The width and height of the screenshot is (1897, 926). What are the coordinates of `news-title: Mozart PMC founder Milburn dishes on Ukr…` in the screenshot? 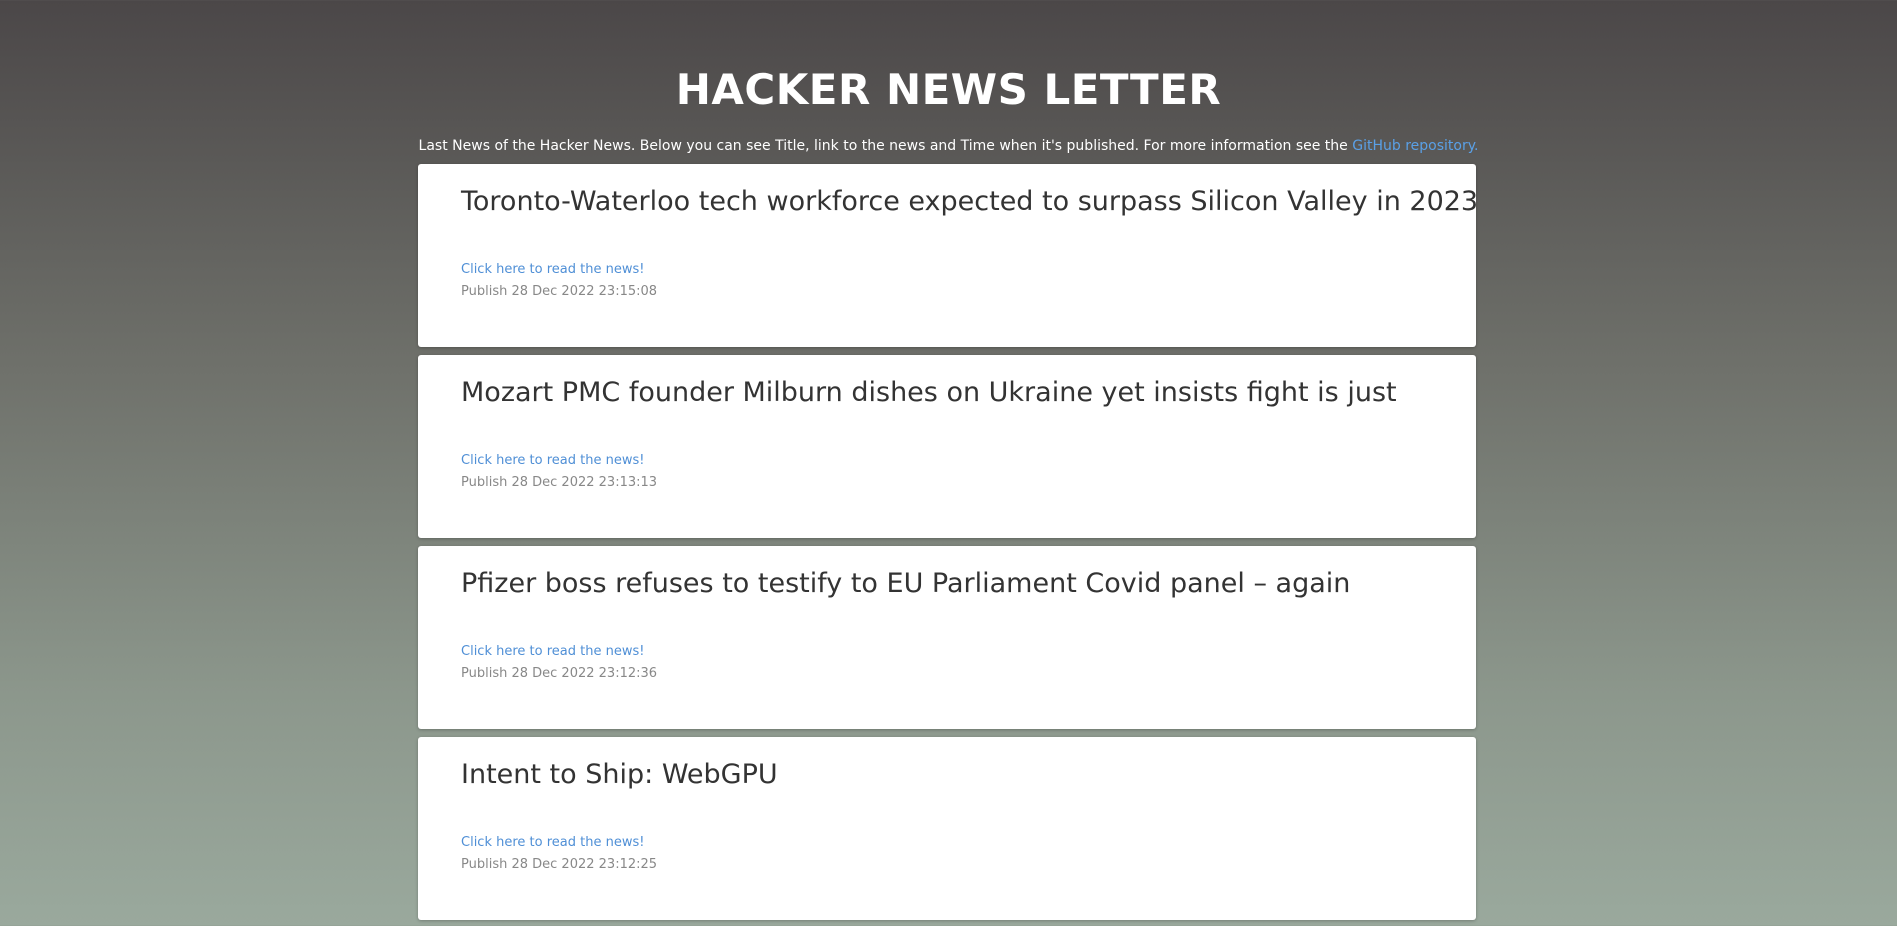 It's located at (929, 392).